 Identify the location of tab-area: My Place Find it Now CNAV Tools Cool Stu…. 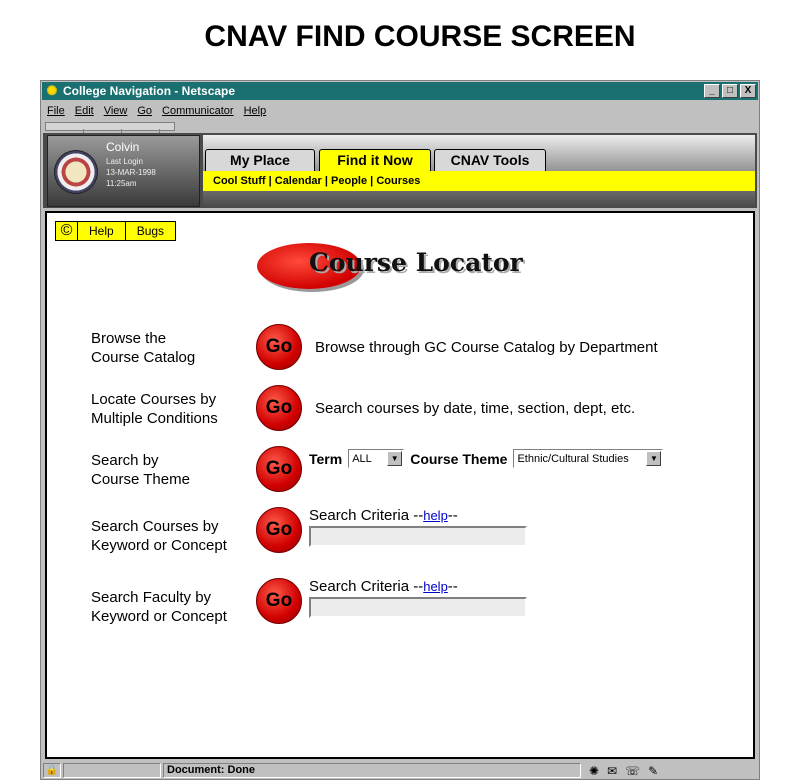
(479, 171).